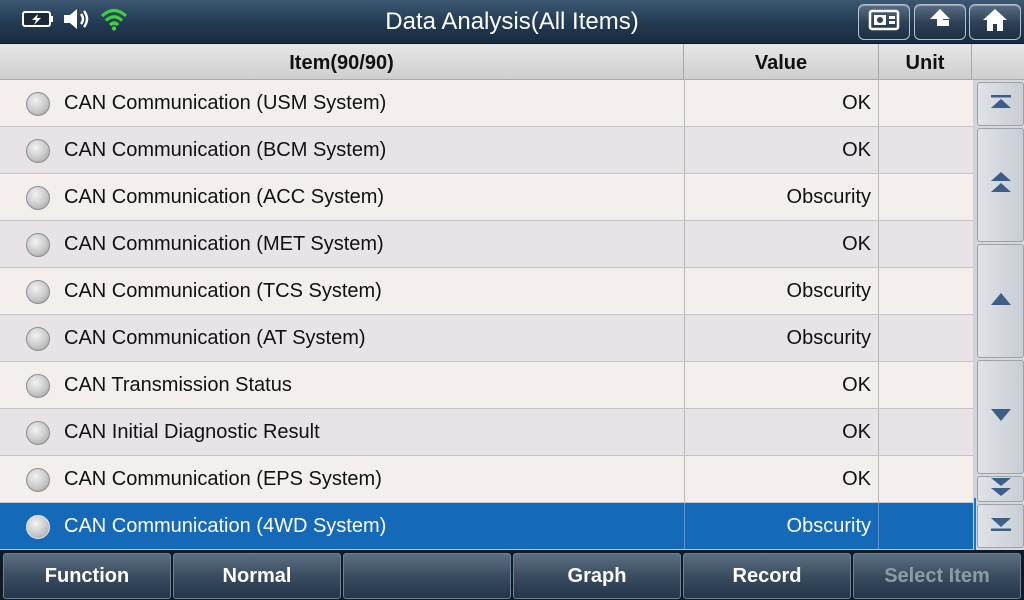 The height and width of the screenshot is (600, 1024). Describe the element at coordinates (512, 22) in the screenshot. I see `title-bar: Data Analysis(All Items)` at that location.